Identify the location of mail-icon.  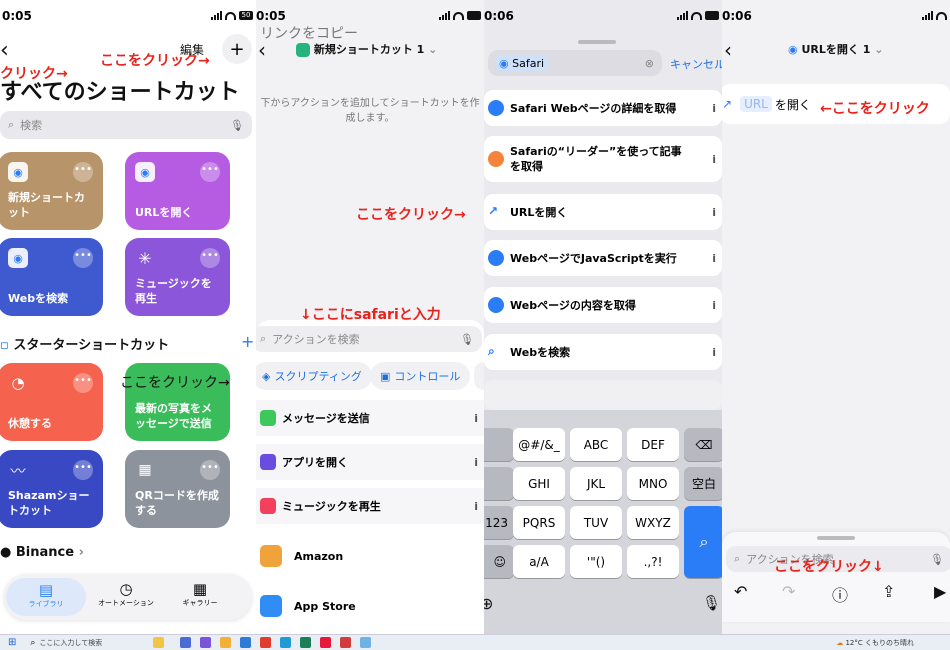
(246, 642).